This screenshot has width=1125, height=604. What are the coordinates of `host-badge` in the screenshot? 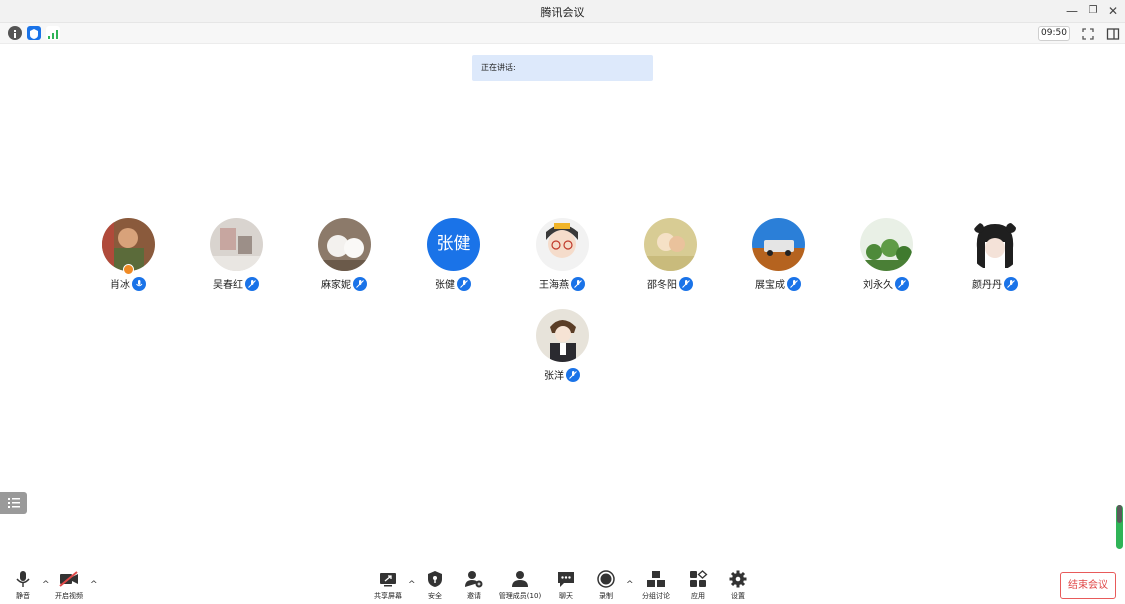 It's located at (128, 269).